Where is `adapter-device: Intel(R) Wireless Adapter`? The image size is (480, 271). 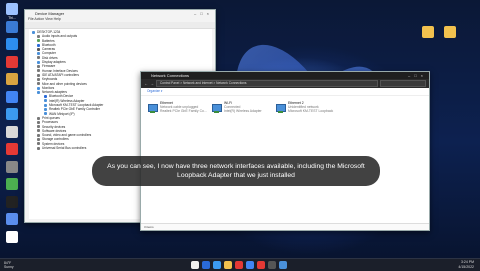 adapter-device: Intel(R) Wireless Adapter is located at coordinates (243, 111).